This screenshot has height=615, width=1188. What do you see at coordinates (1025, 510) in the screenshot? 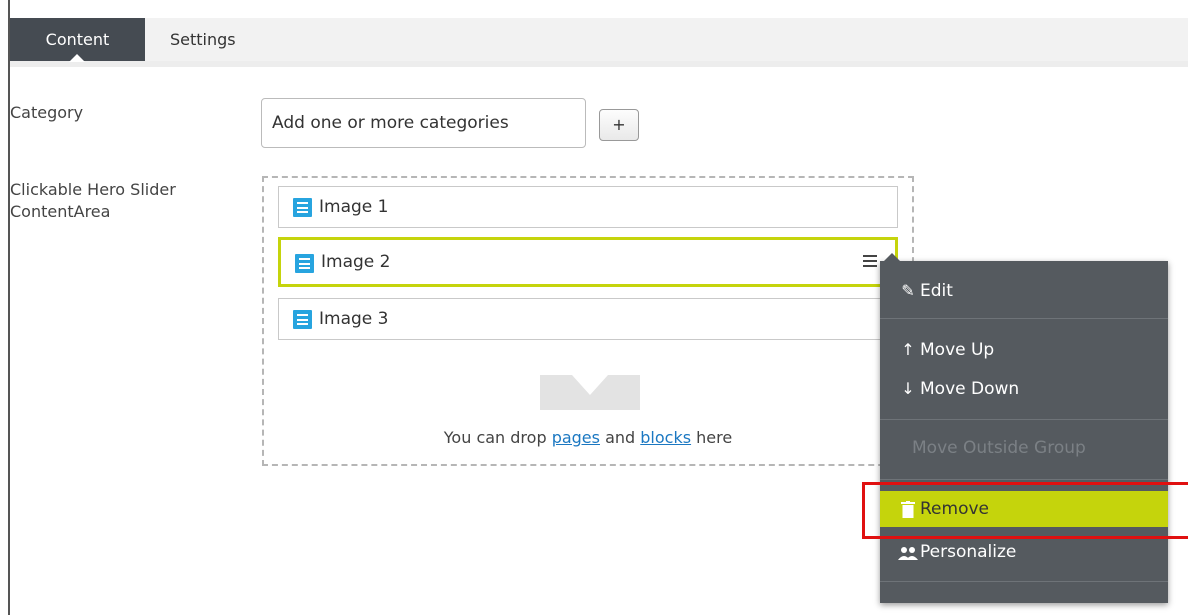
I see `annotation-highlight-box` at bounding box center [1025, 510].